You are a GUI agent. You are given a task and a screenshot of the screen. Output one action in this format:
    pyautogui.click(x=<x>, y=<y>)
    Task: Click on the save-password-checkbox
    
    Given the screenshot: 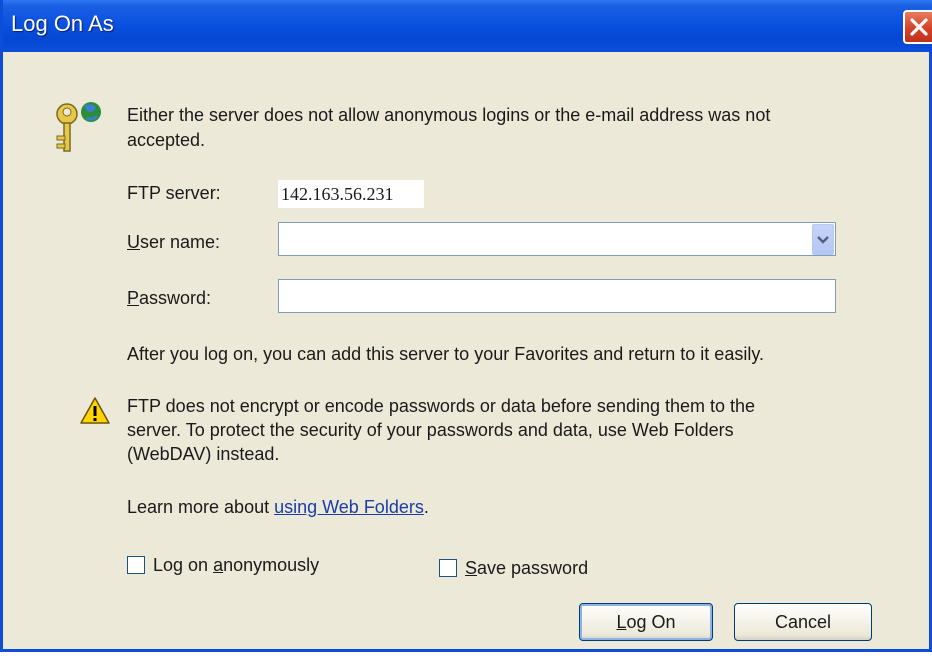 What is the action you would take?
    pyautogui.click(x=448, y=568)
    